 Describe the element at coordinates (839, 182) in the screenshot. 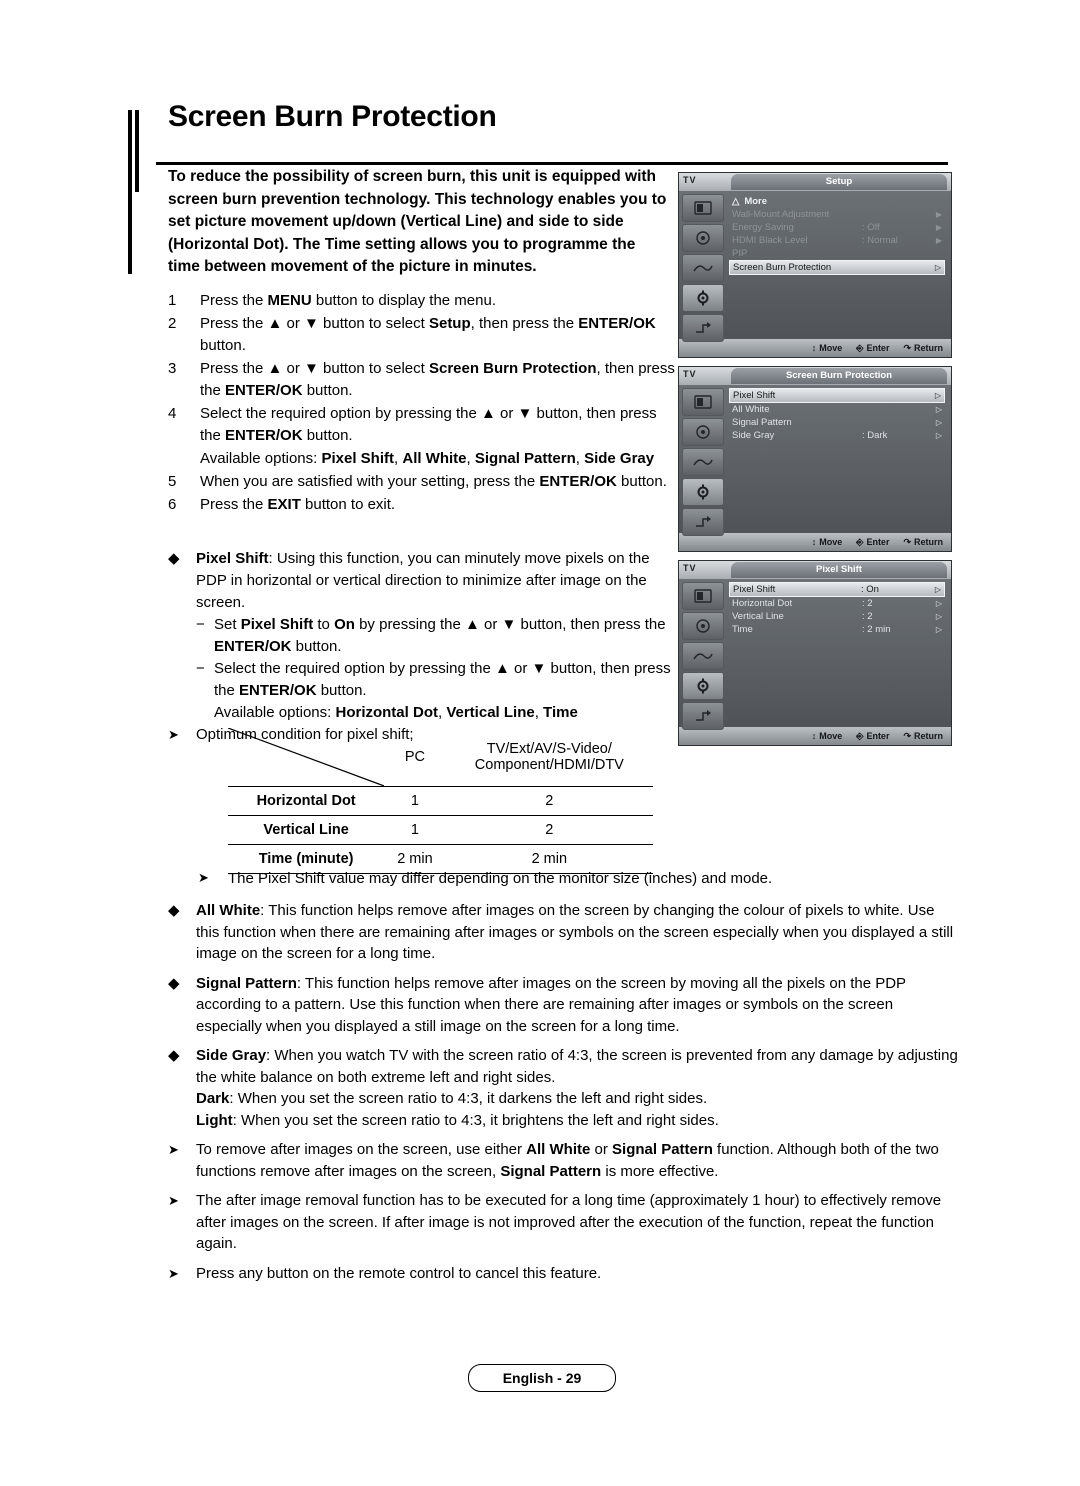

I see `osd-title: Setup` at that location.